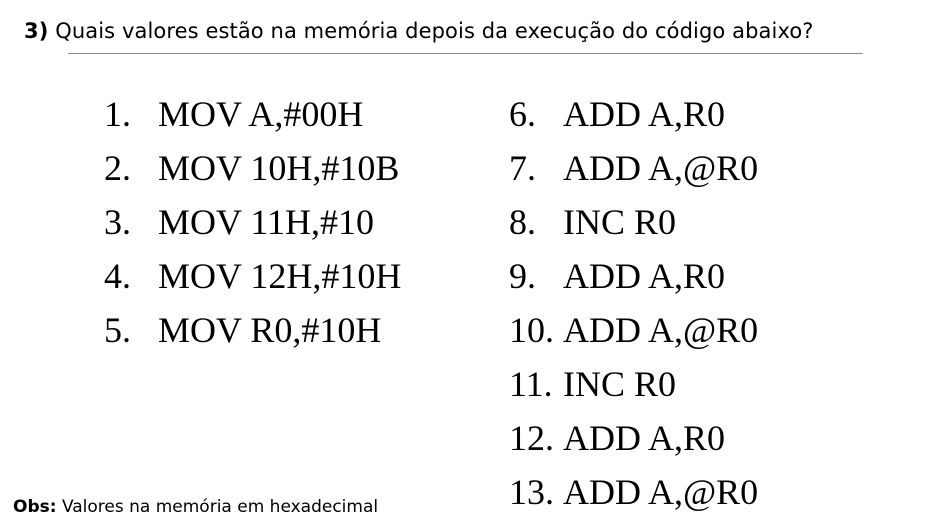 The width and height of the screenshot is (928, 529). Describe the element at coordinates (217, 507) in the screenshot. I see `note-text: Valores na memória em hexadecimal` at that location.